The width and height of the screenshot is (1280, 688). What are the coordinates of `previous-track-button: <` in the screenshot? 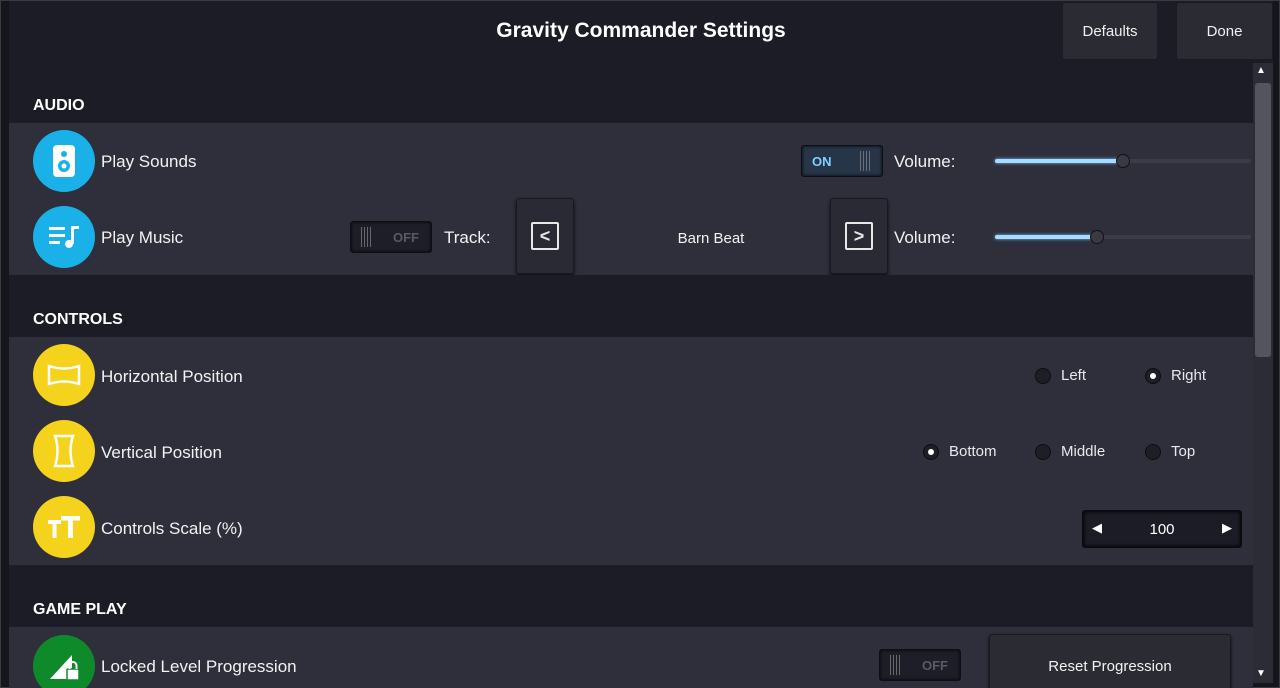 It's located at (545, 236).